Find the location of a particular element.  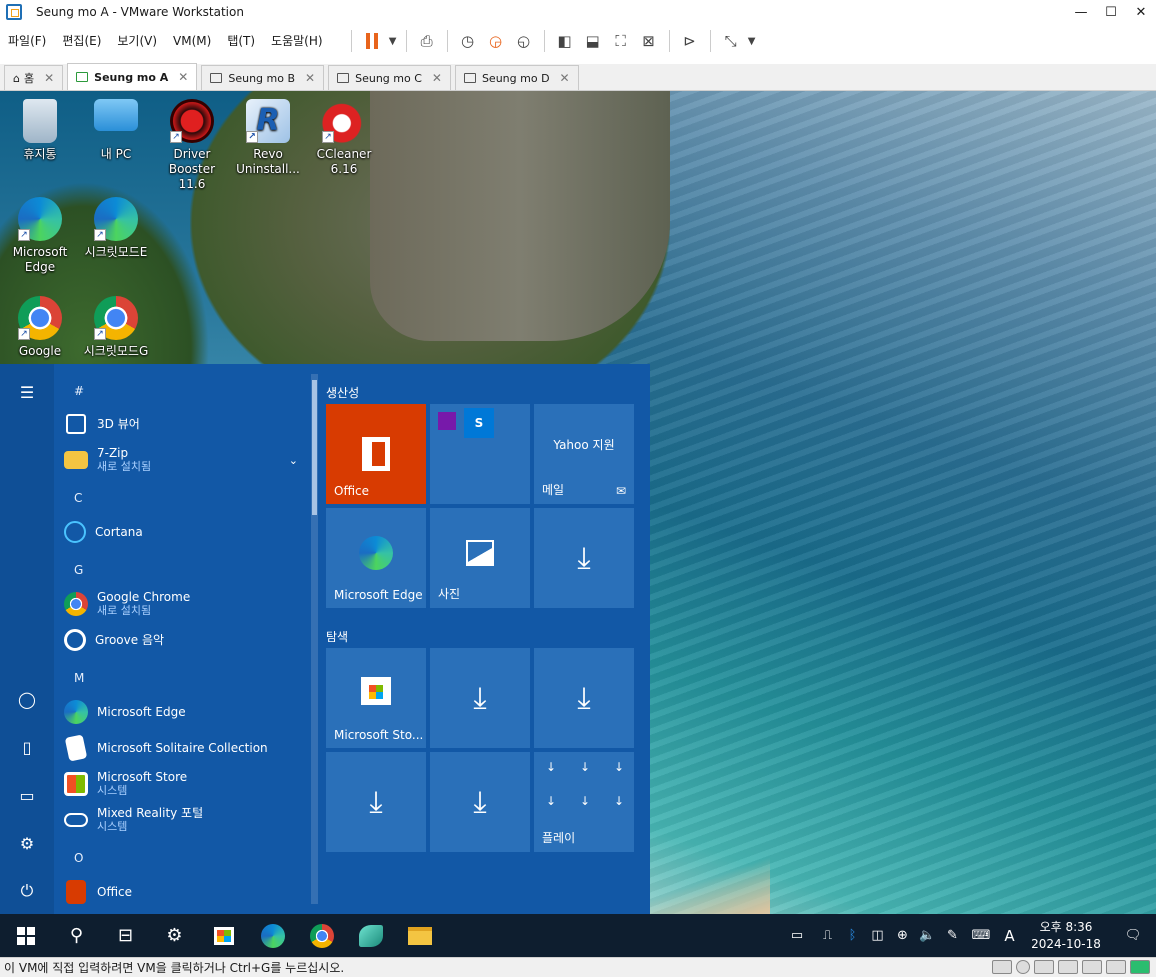

app-7zip: 7-Zip 새로 설치됨 ⌄ is located at coordinates (184, 460).